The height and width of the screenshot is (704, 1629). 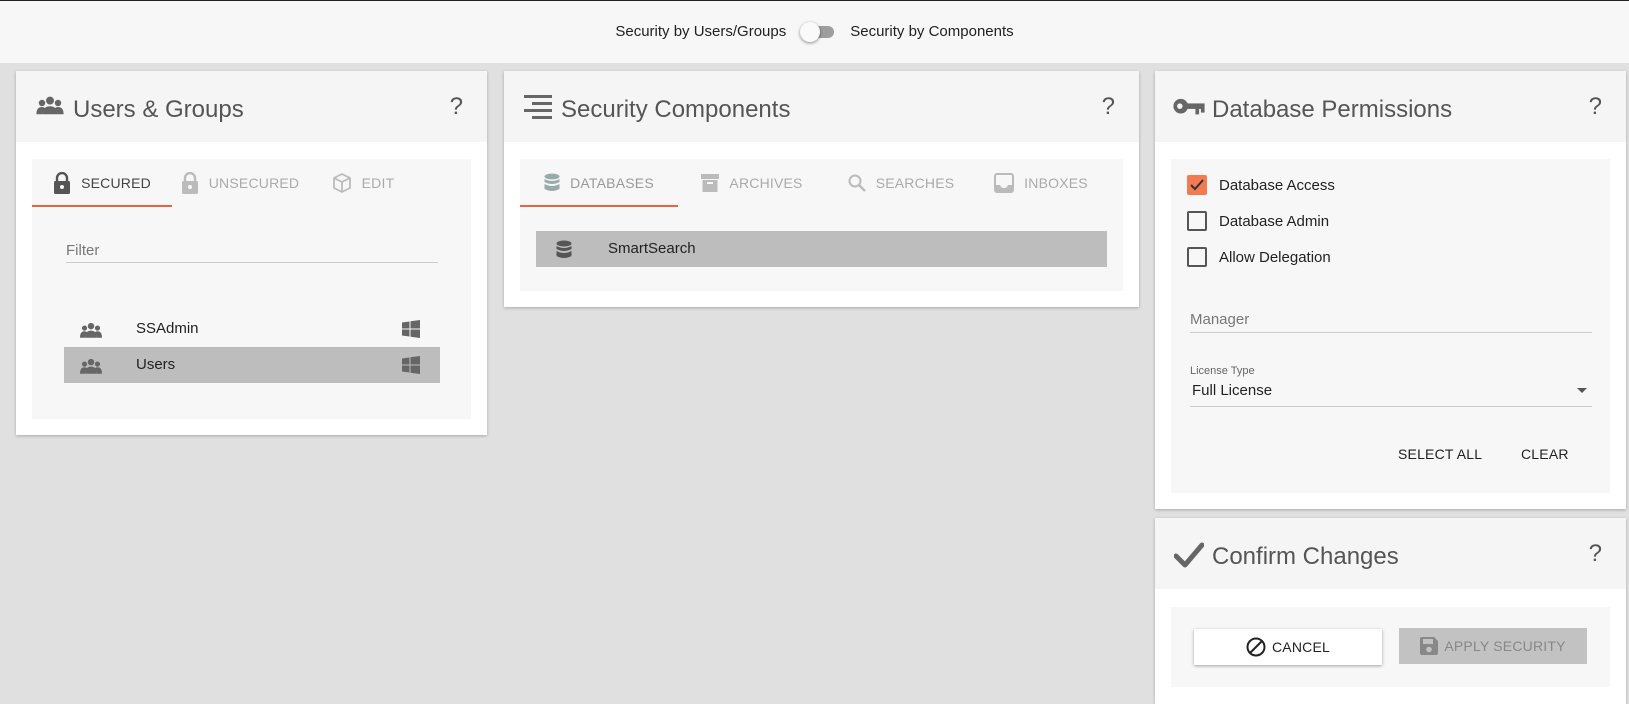 I want to click on users-groups-title: Users & Groups, so click(x=158, y=109).